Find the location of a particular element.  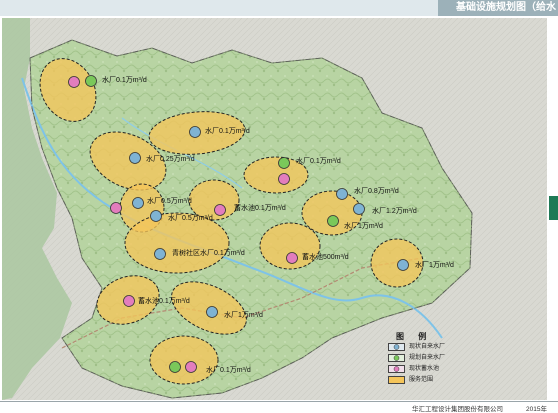

legend-item: 现状自来水厂 is located at coordinates (430, 347).